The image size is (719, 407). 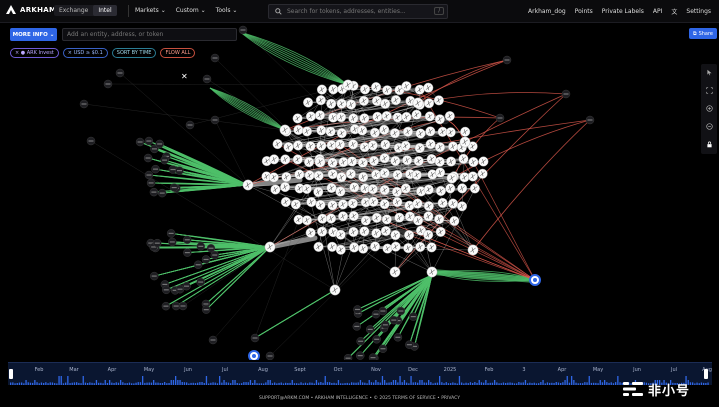 I want to click on search-bar: /, so click(x=358, y=11).